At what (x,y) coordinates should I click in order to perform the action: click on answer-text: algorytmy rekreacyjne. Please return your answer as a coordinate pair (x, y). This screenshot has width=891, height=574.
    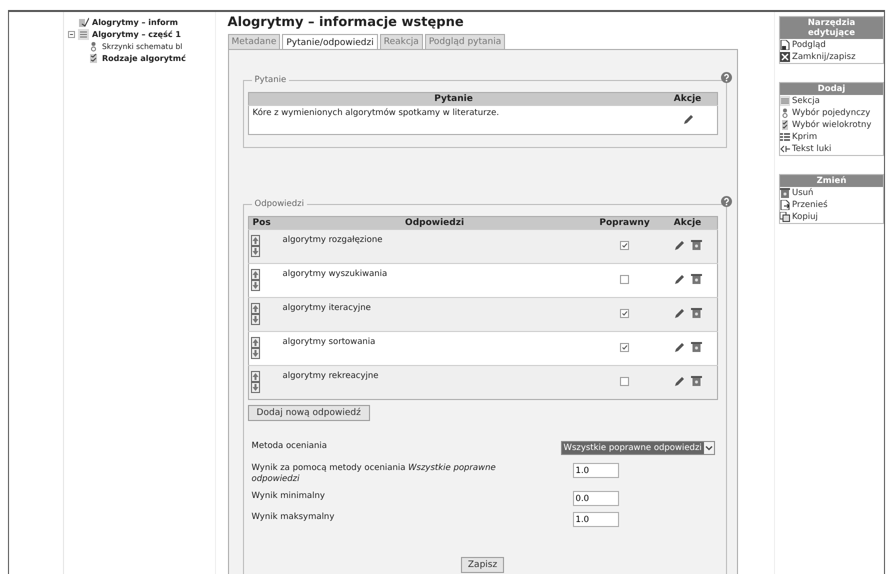
    Looking at the image, I should click on (330, 376).